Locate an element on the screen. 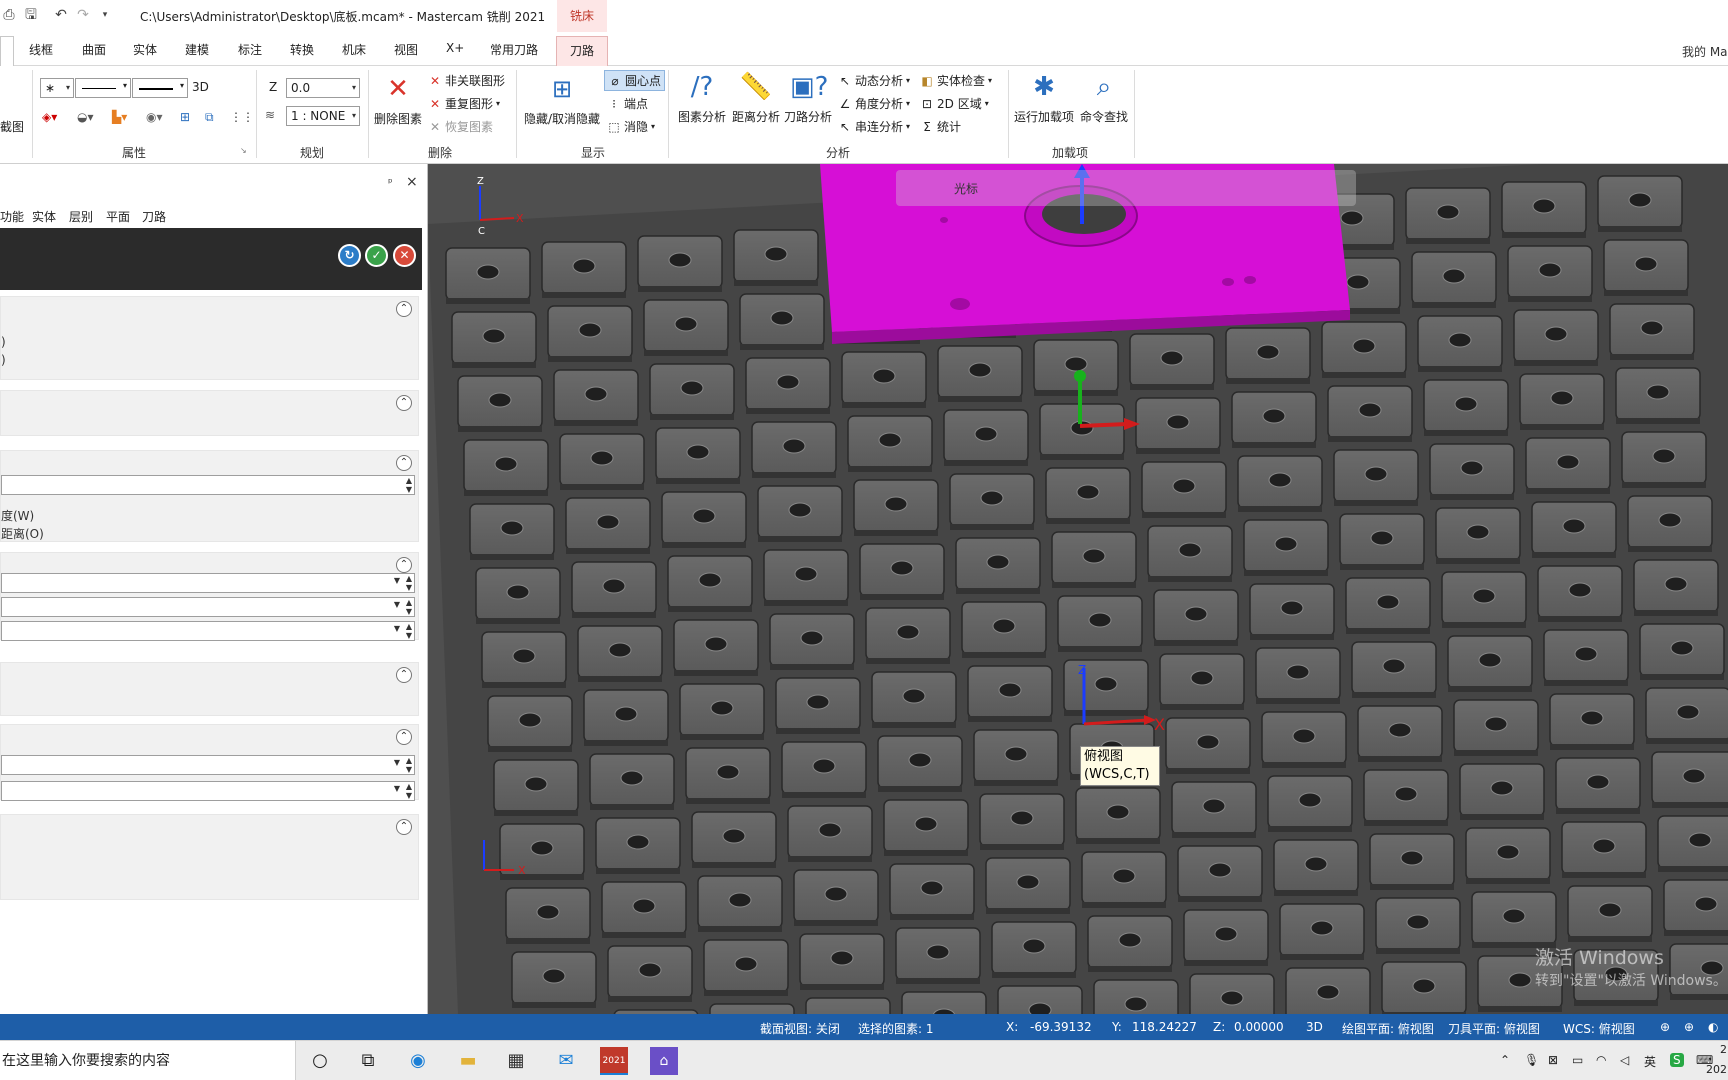  cancel-icon: ✕ is located at coordinates (404, 255).